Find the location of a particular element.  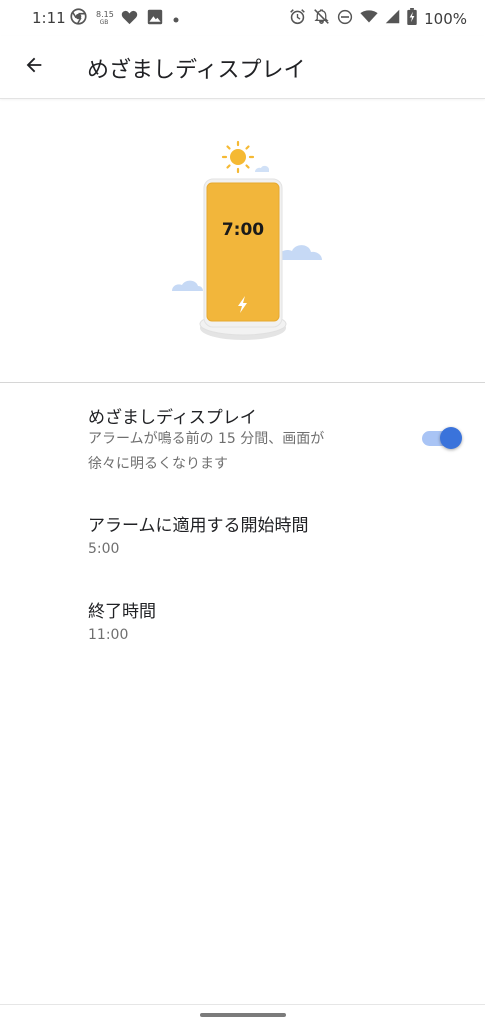

battery-percent: 100% is located at coordinates (445, 18).